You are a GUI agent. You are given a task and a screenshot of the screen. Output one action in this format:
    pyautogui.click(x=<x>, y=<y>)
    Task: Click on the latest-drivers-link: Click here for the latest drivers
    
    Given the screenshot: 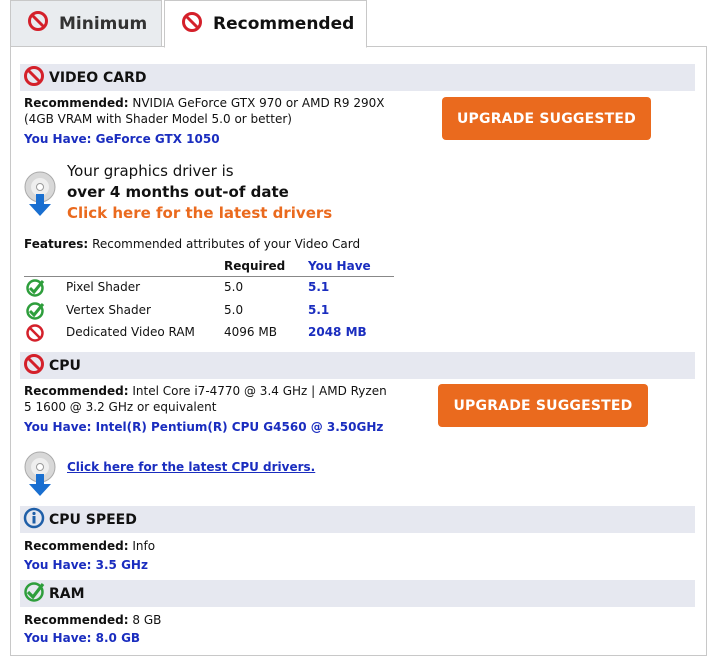 What is the action you would take?
    pyautogui.click(x=199, y=213)
    